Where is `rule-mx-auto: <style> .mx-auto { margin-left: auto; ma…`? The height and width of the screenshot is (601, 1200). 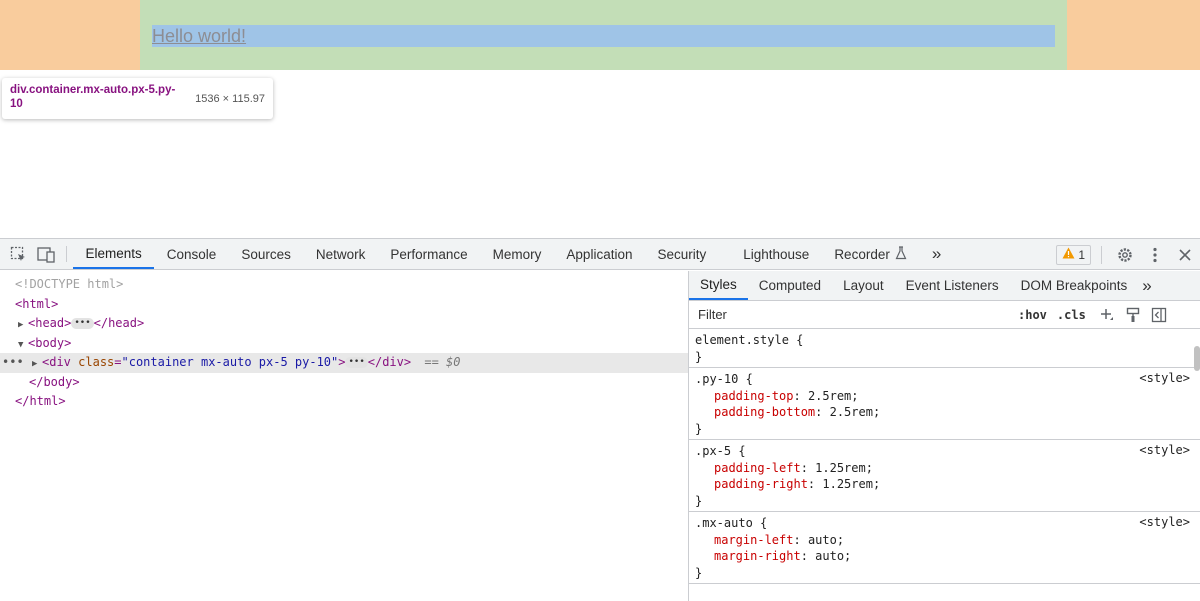 rule-mx-auto: <style> .mx-auto { margin-left: auto; ma… is located at coordinates (944, 548).